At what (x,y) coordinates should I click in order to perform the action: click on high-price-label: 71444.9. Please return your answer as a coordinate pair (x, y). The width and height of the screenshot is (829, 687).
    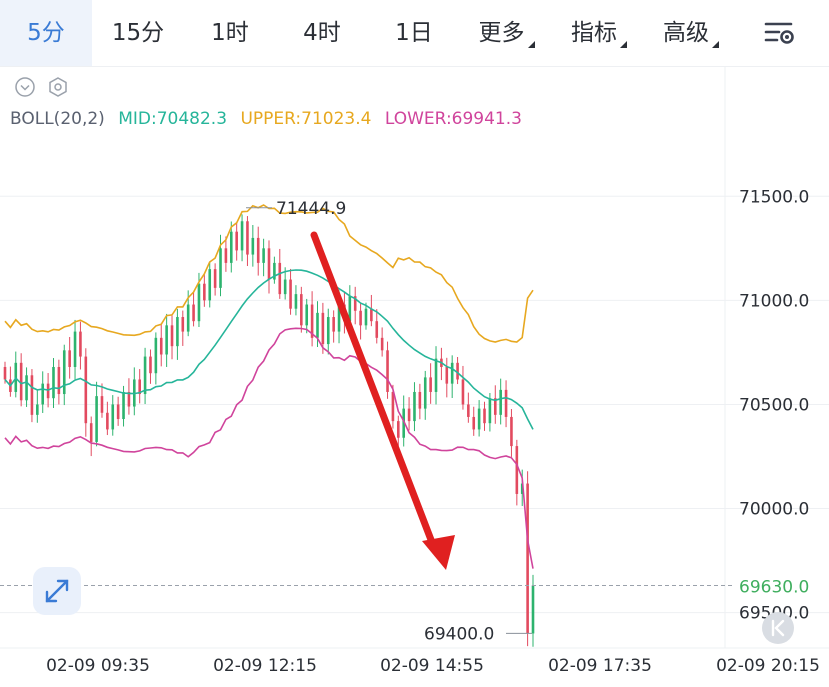
    Looking at the image, I should click on (311, 209).